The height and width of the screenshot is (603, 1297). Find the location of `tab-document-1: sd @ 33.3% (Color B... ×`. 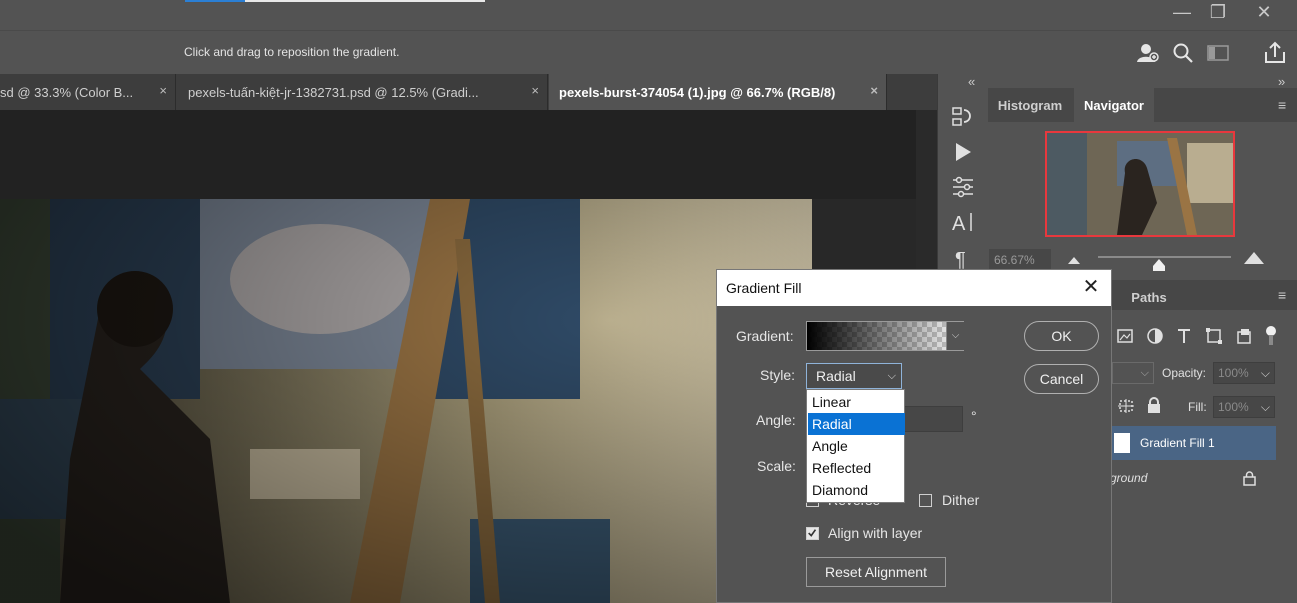

tab-document-1: sd @ 33.3% (Color B... × is located at coordinates (88, 92).